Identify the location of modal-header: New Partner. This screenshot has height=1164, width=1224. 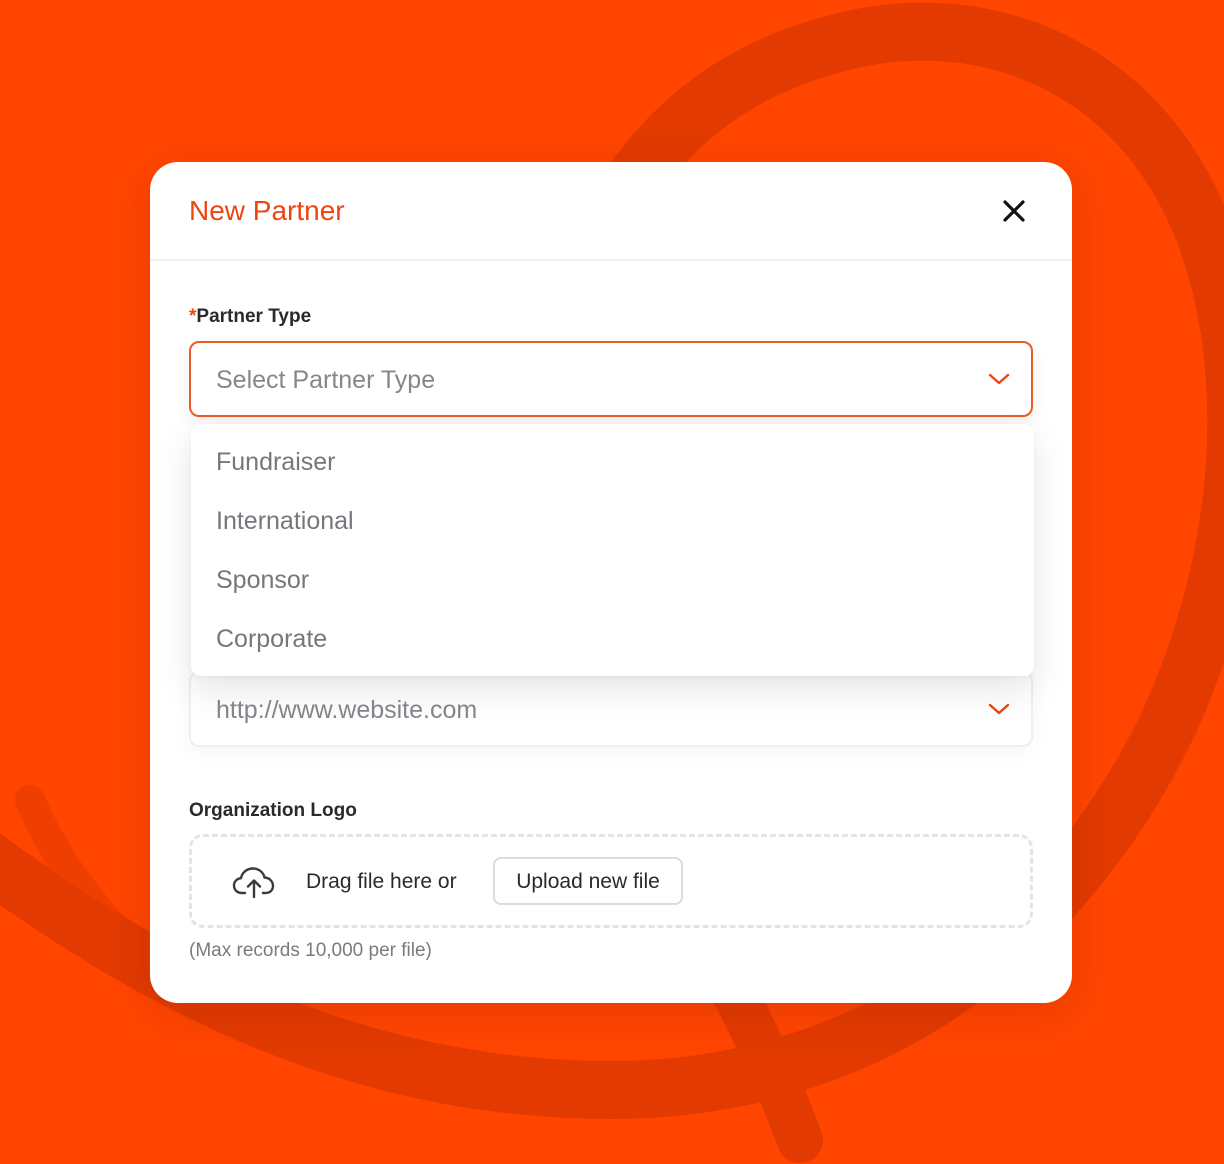
(611, 211).